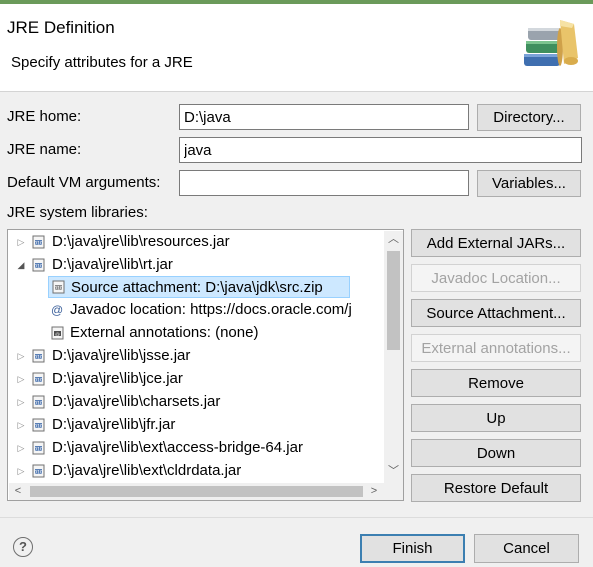 The image size is (593, 567). I want to click on remove-button: Remove, so click(496, 383).